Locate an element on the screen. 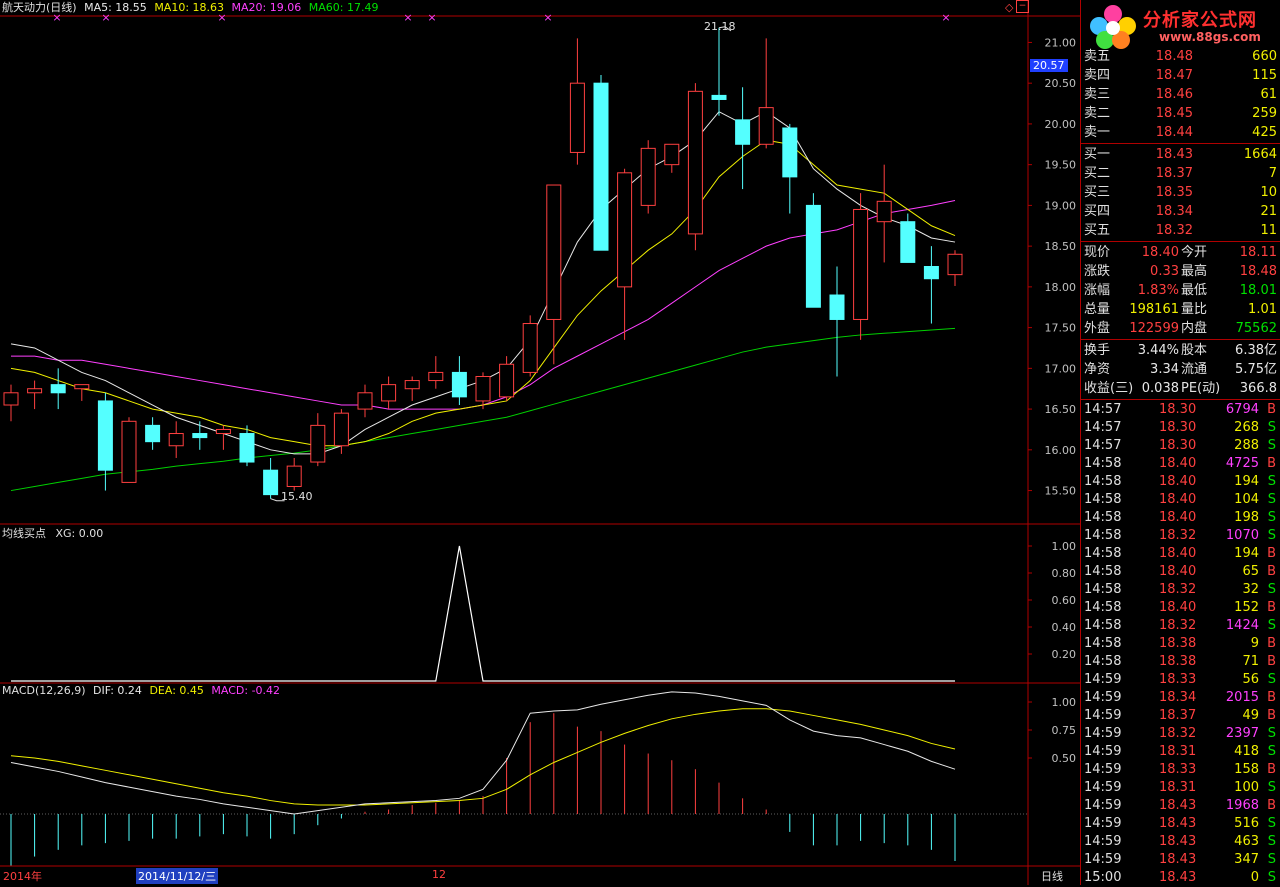 This screenshot has height=887, width=1280. diamond-icon: ◇ is located at coordinates (1009, 7).